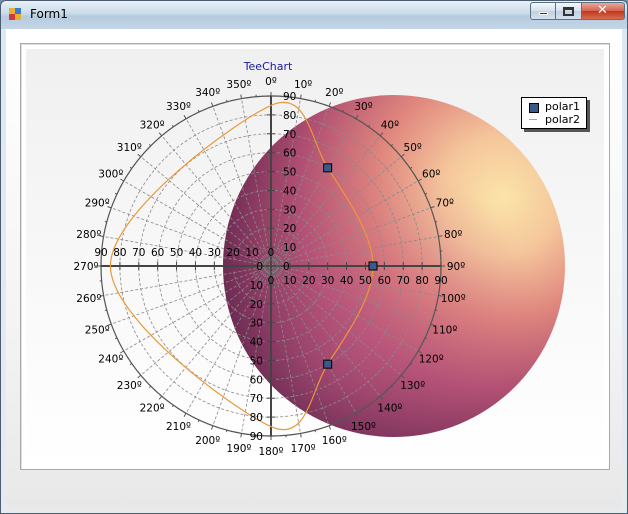  I want to click on angle-label: 340º, so click(207, 93).